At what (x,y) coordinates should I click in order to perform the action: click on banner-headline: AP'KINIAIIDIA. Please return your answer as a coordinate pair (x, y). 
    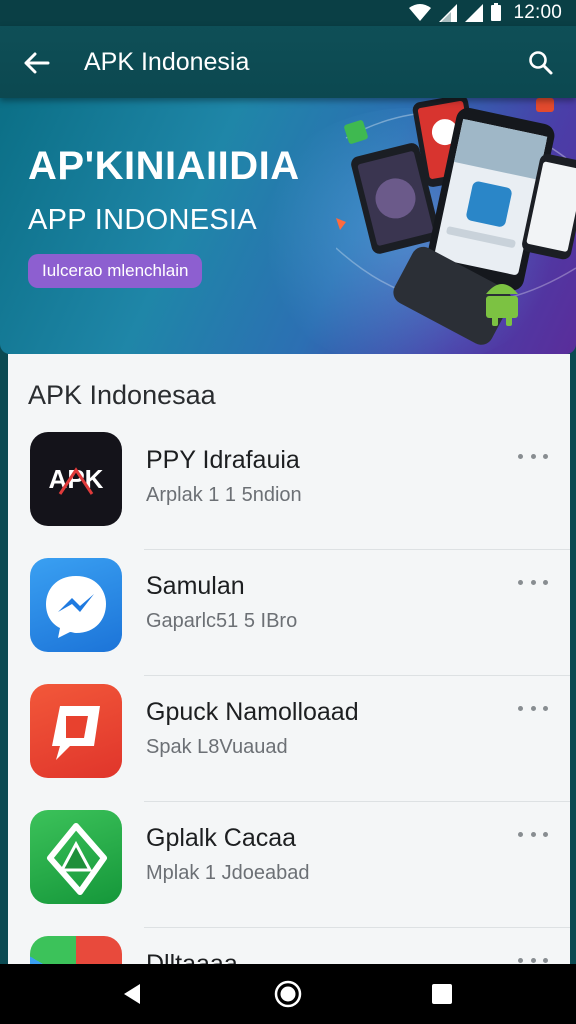
    Looking at the image, I should click on (164, 166).